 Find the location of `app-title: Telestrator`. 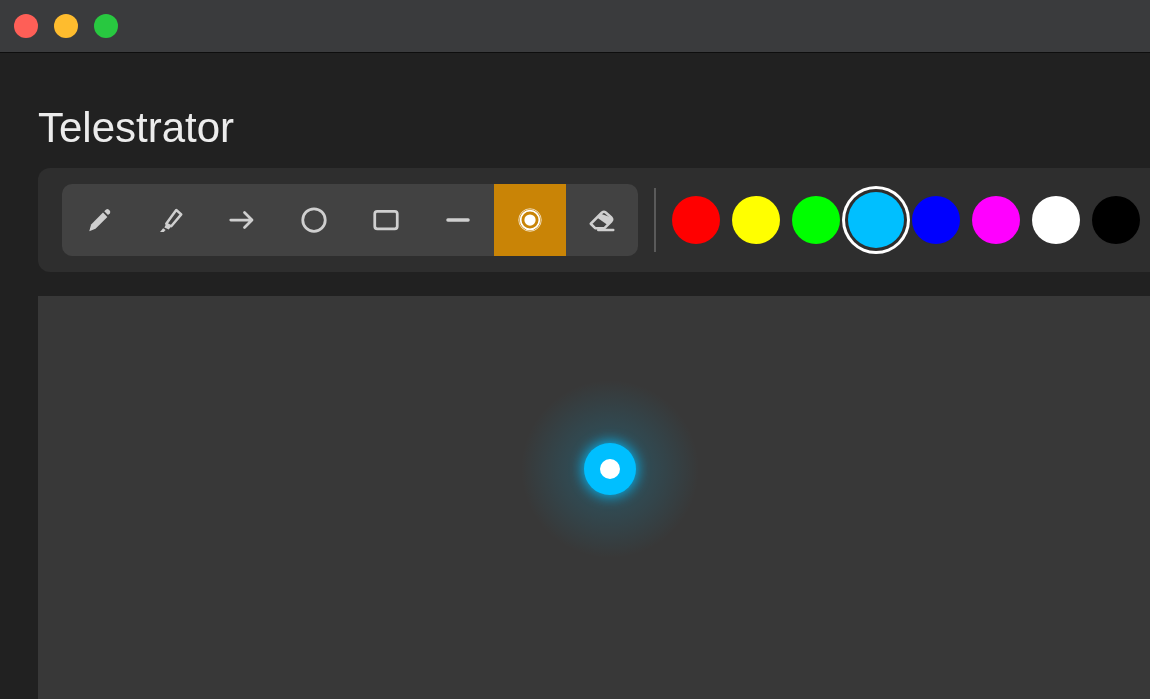

app-title: Telestrator is located at coordinates (136, 128).